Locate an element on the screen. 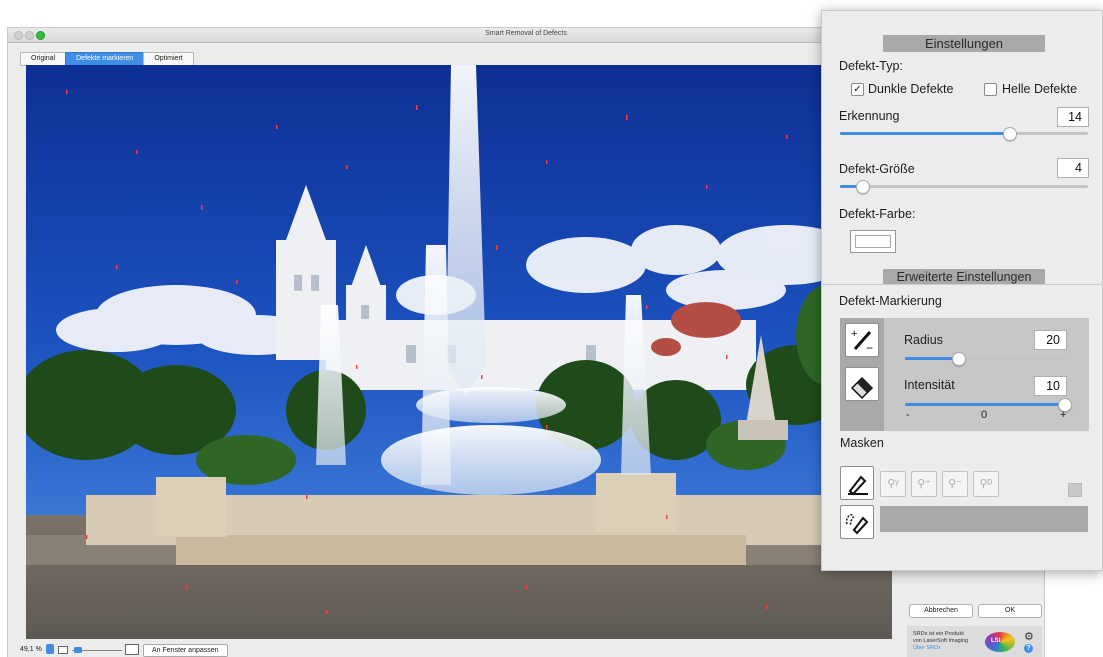  brush-add-remove-tool: + − is located at coordinates (862, 340).